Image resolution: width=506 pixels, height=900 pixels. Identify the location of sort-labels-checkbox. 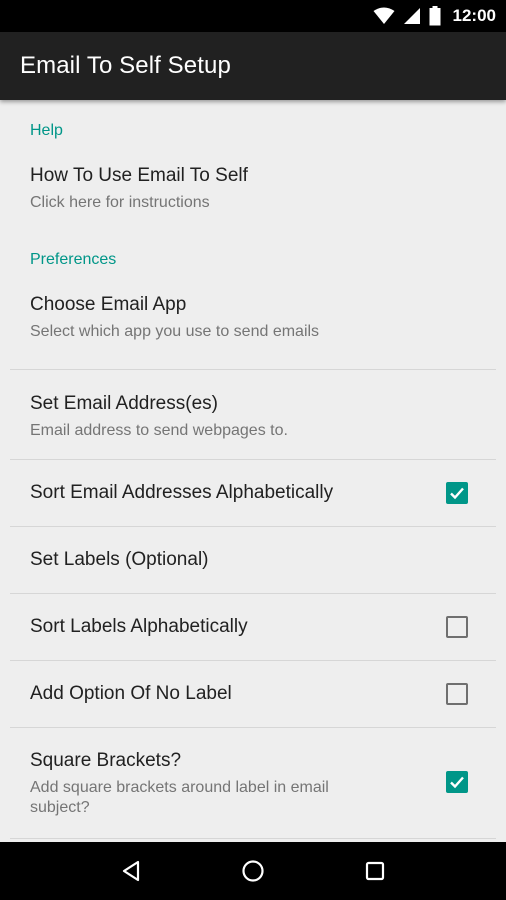
(457, 627).